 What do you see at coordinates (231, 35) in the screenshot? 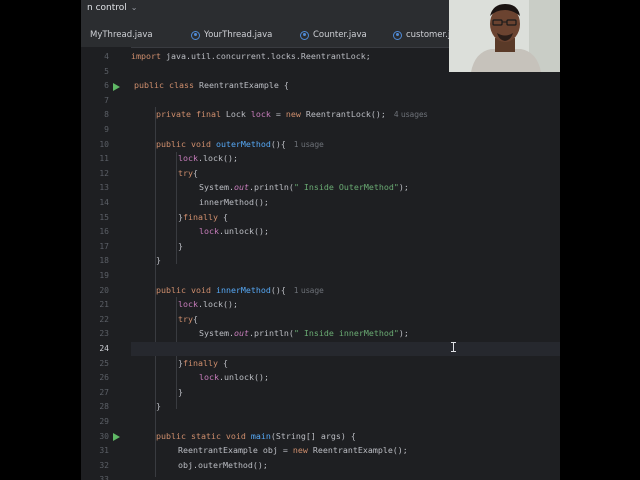
I see `tab-yourthread: YourThread.java` at bounding box center [231, 35].